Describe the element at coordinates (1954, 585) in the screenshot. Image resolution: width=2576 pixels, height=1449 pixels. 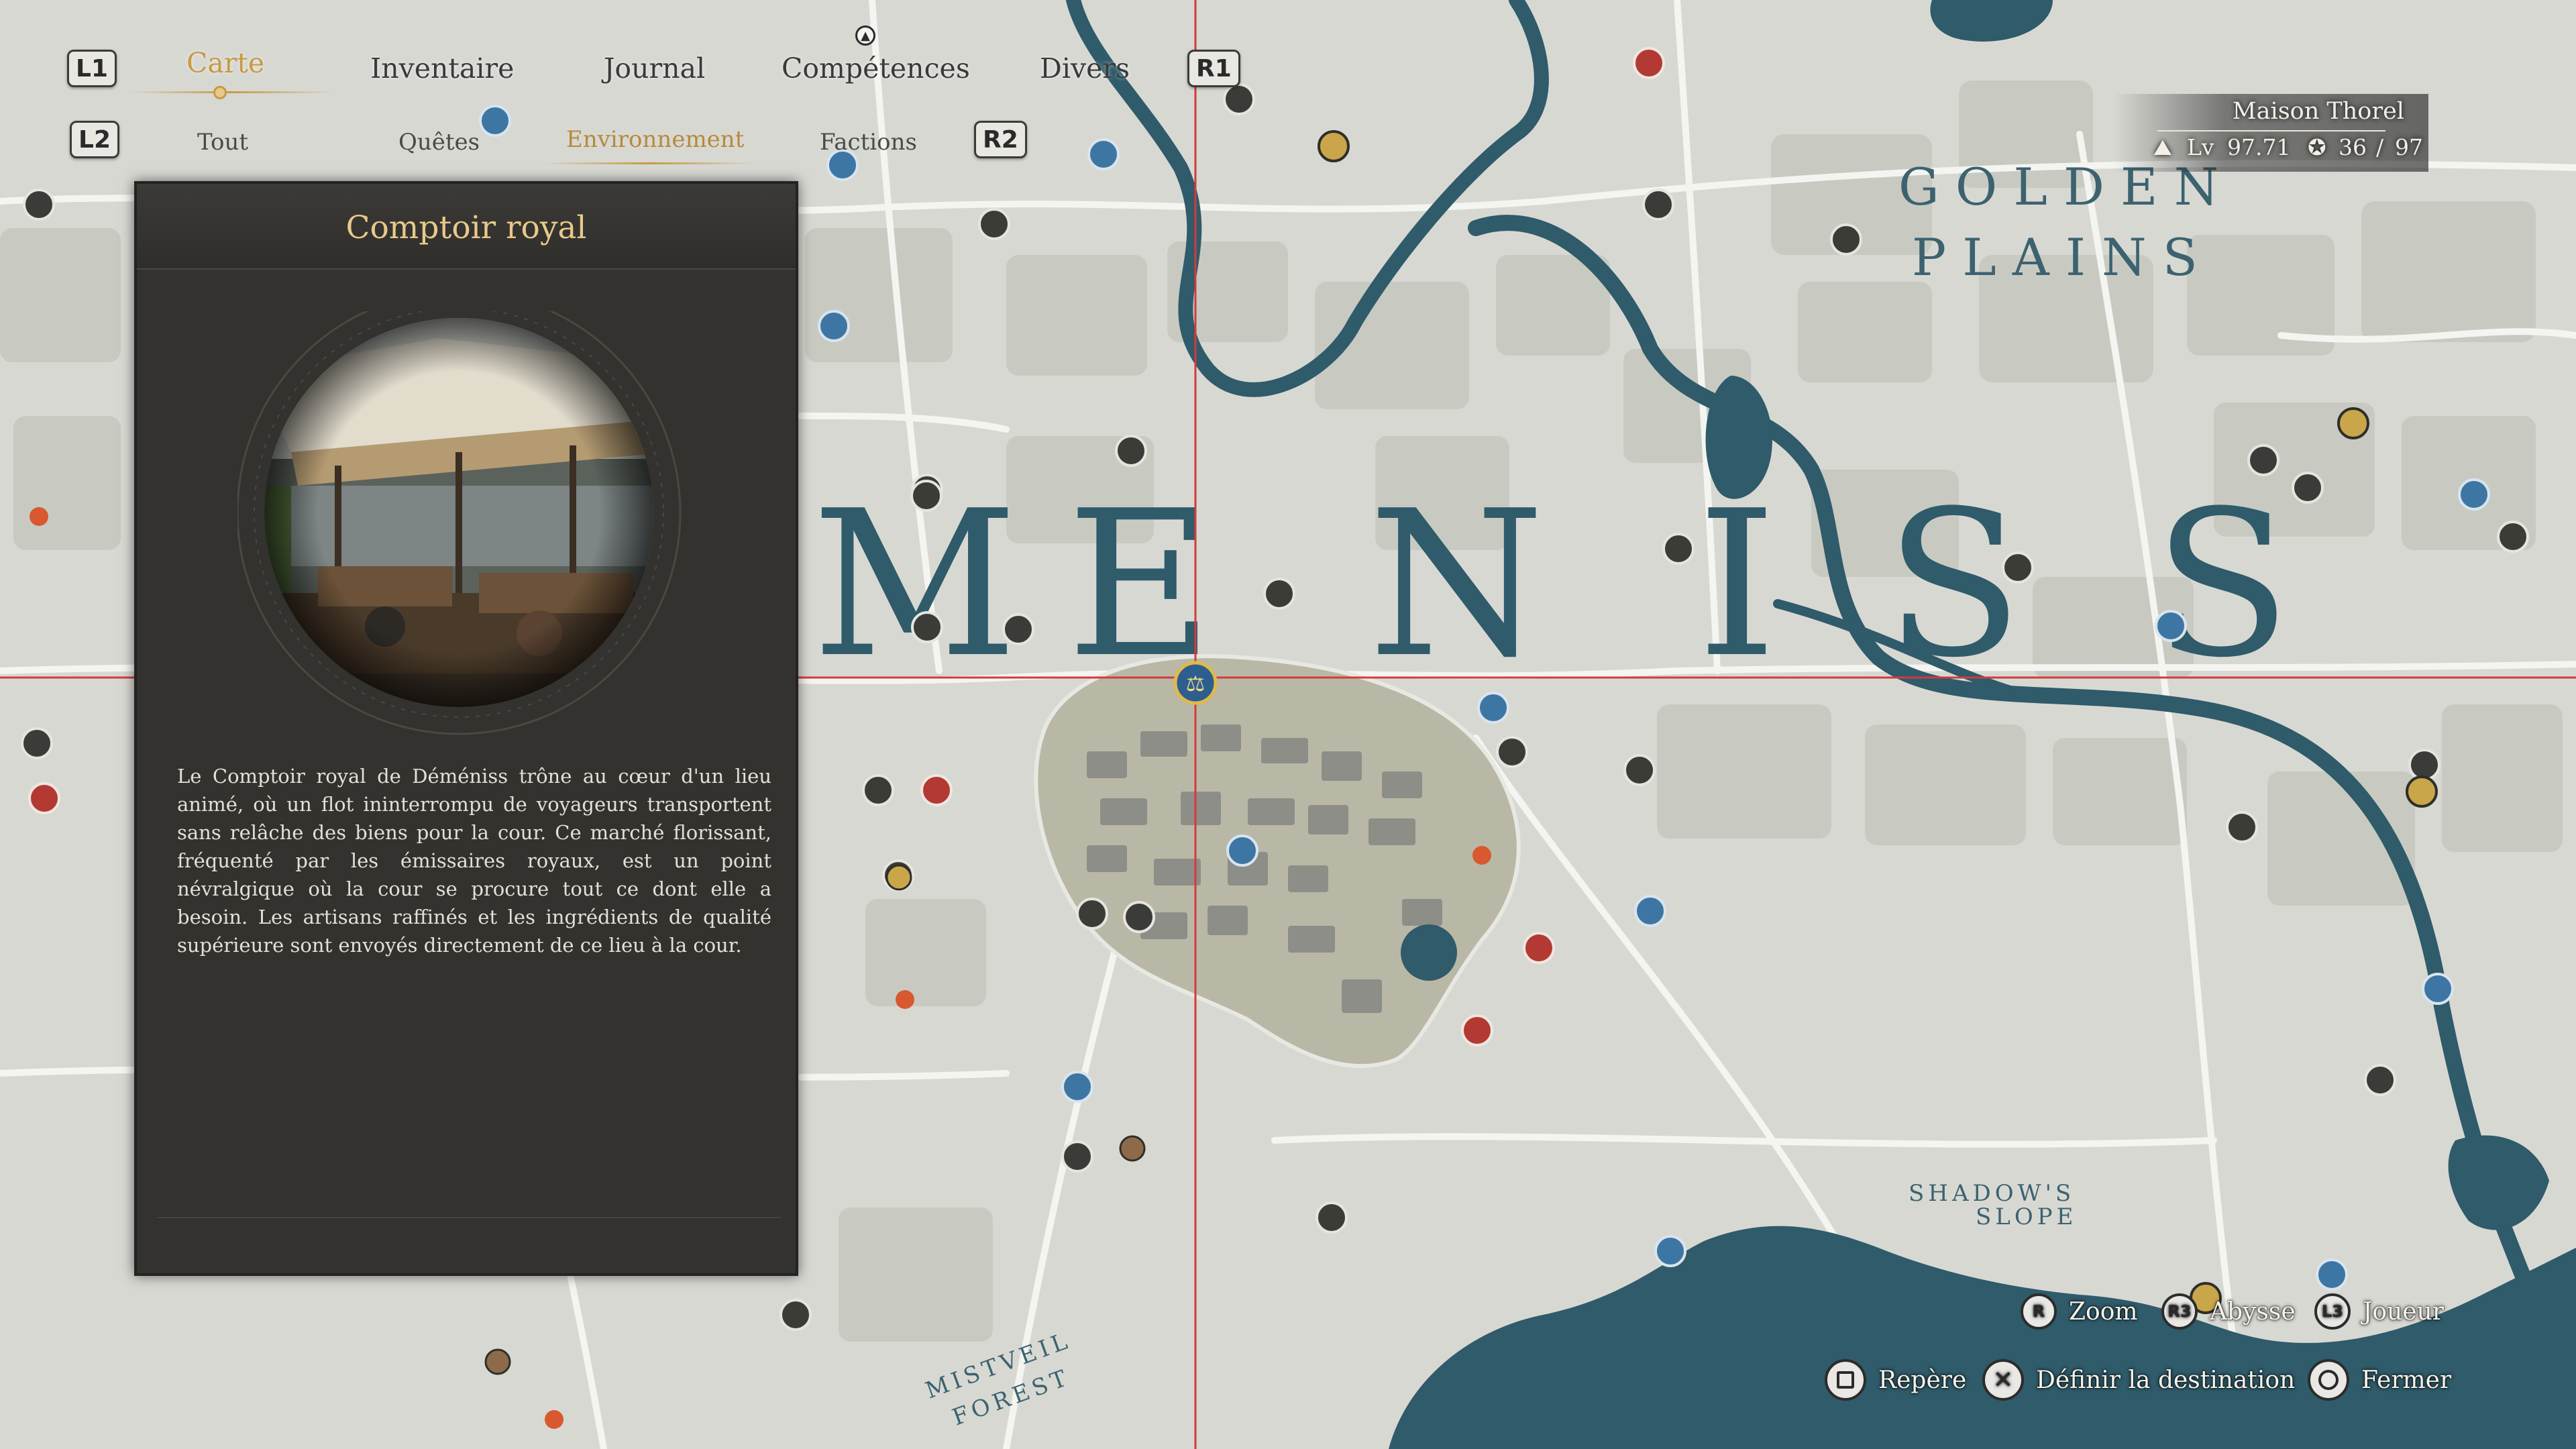
I see `region-letter-s1: S` at that location.